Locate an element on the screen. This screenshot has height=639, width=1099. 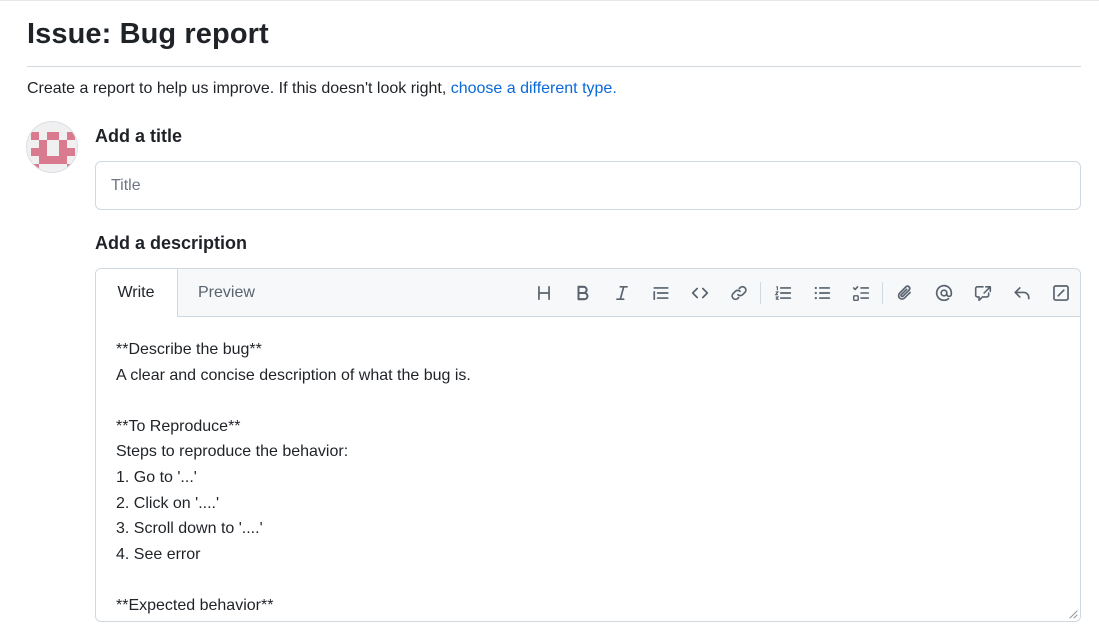
reference-icon is located at coordinates (982, 294).